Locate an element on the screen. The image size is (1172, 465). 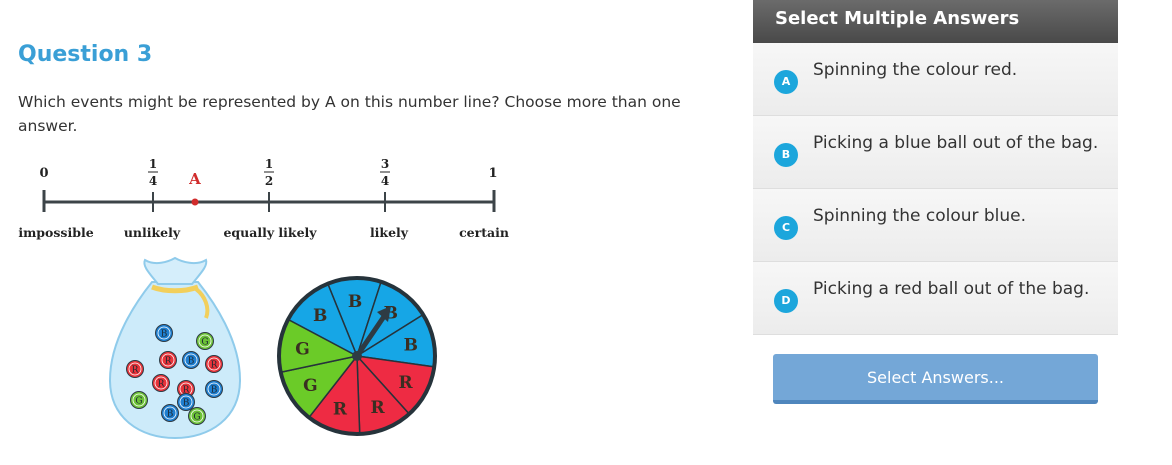
option-c-badge: C is located at coordinates (786, 228).